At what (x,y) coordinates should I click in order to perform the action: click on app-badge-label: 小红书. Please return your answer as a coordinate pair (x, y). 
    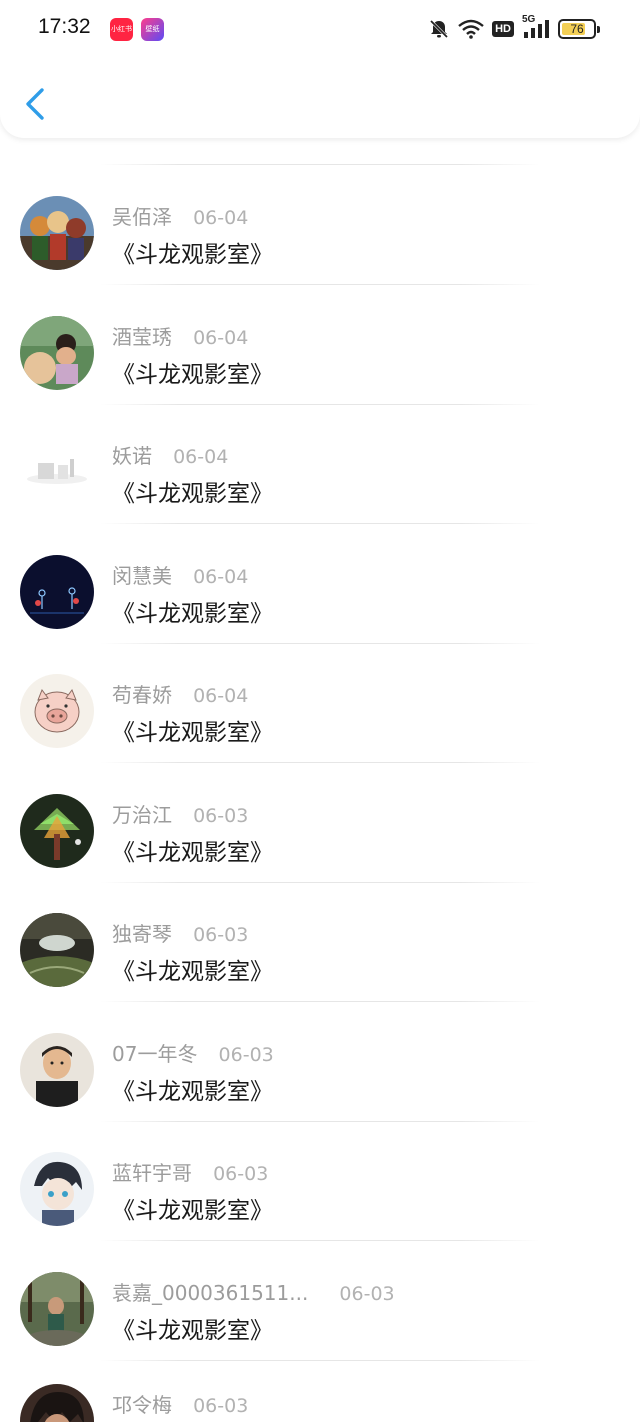
    Looking at the image, I should click on (121, 29).